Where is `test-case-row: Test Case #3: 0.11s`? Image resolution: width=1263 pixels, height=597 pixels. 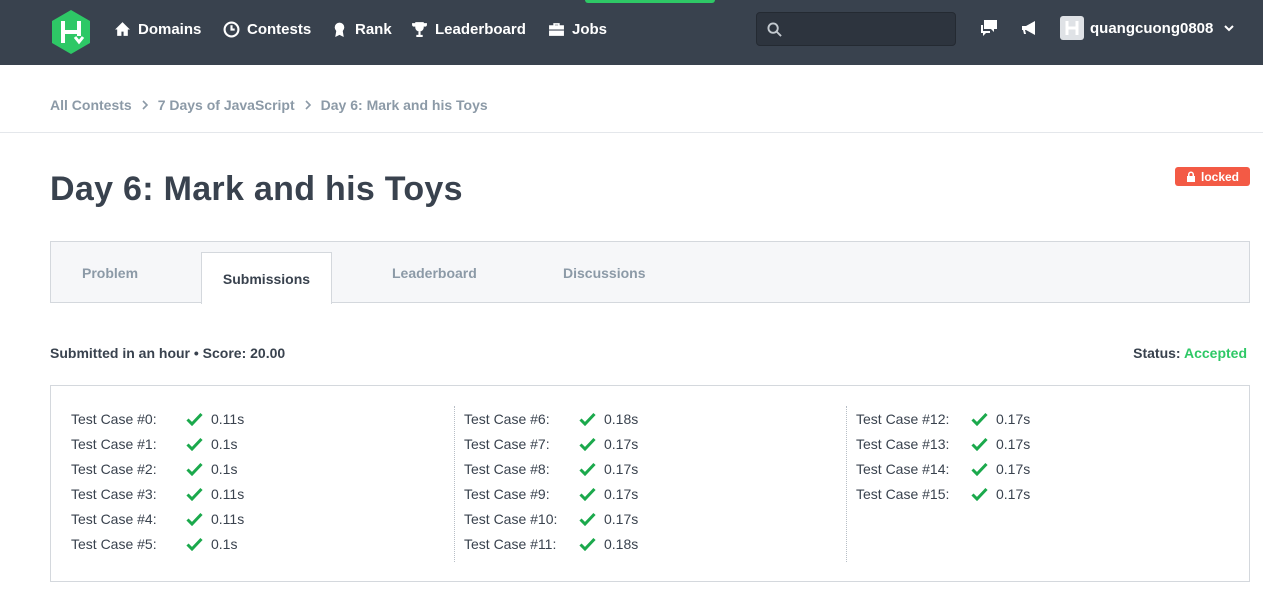
test-case-row: Test Case #3: 0.11s is located at coordinates (157, 493).